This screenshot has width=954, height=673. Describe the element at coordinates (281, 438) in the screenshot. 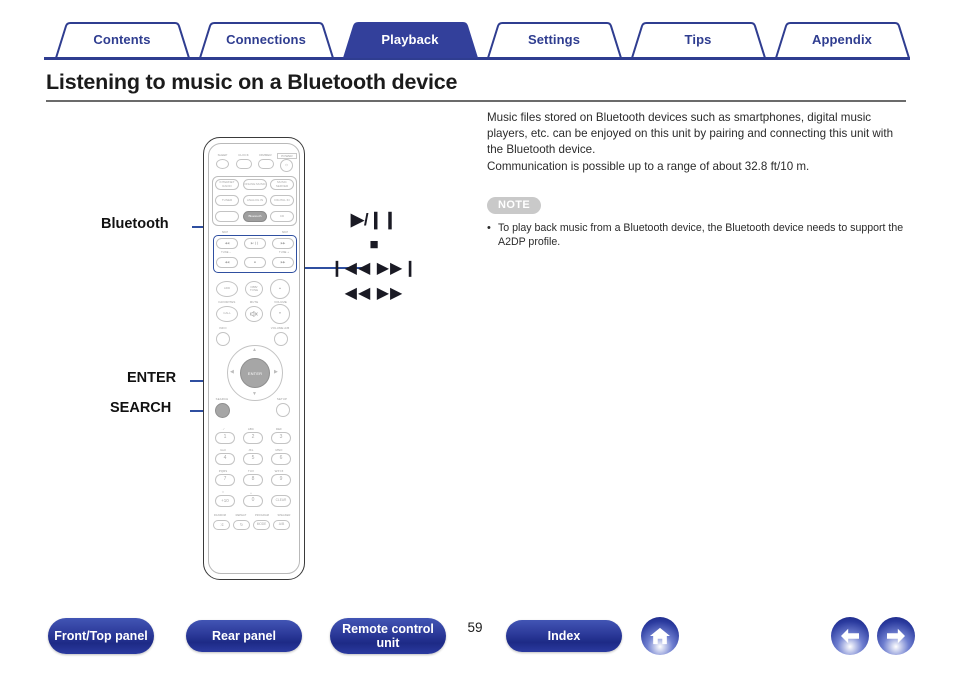

I see `remote-key-3: 3` at that location.